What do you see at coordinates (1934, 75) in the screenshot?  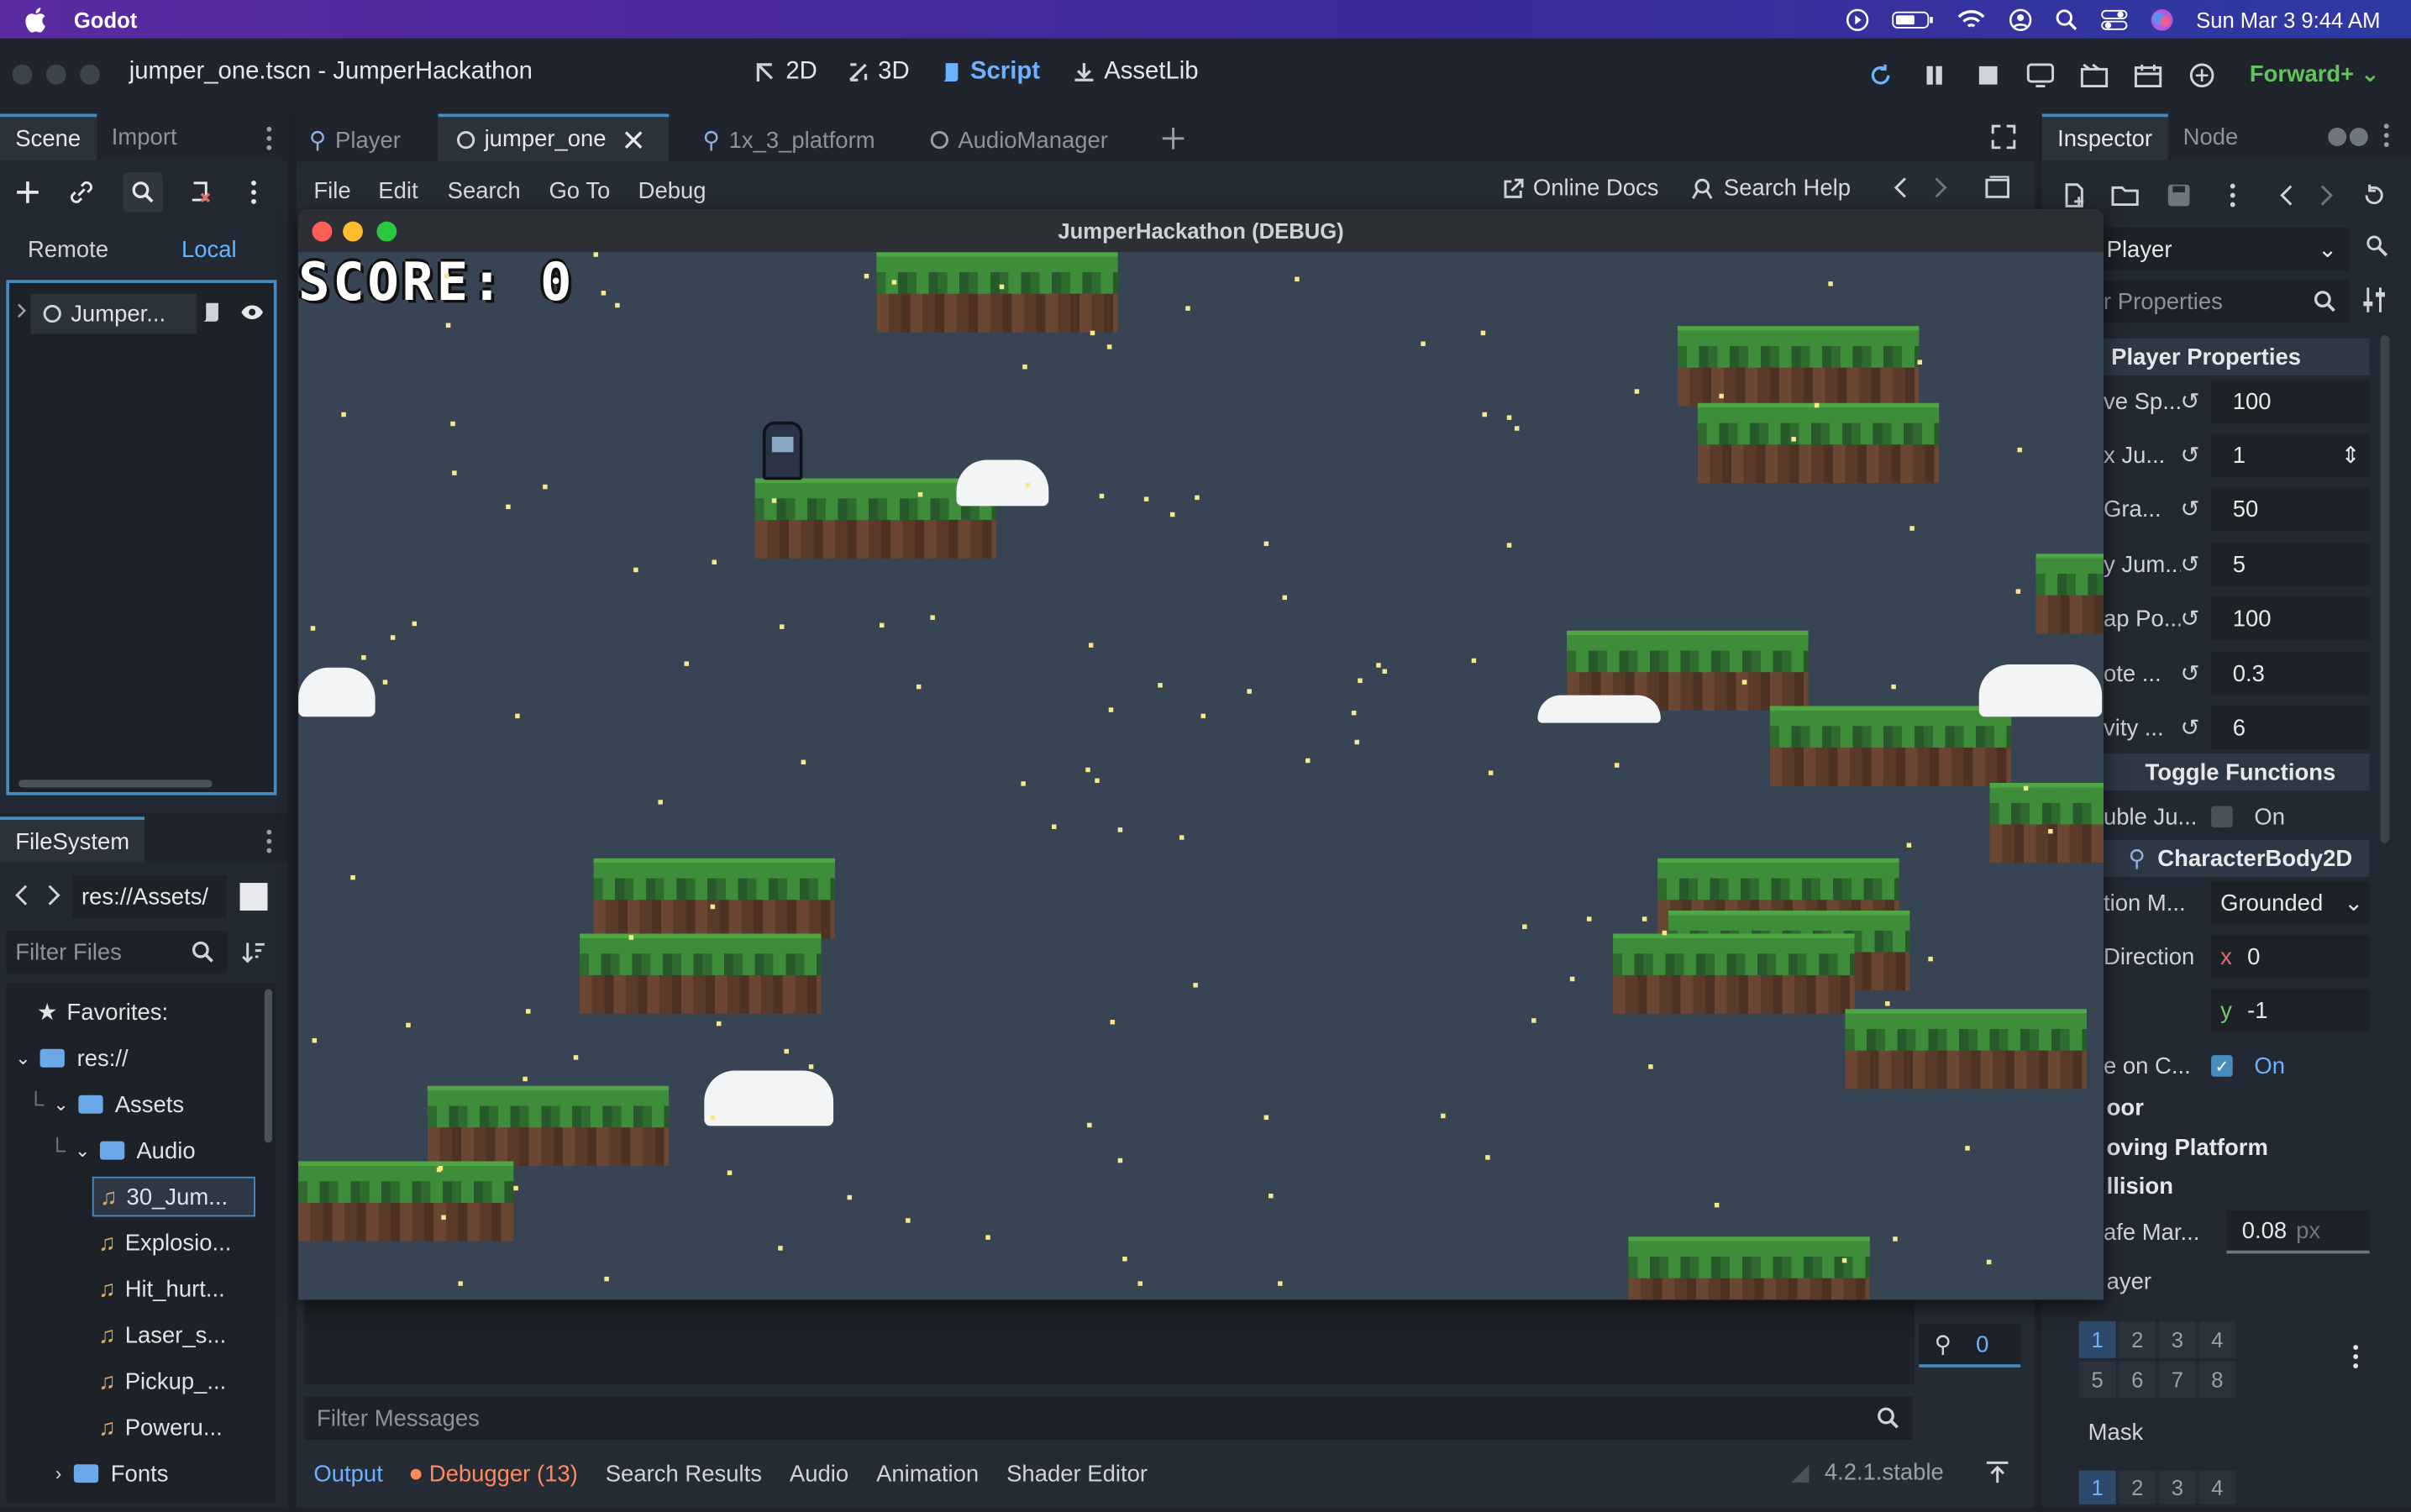 I see `pause-icon` at bounding box center [1934, 75].